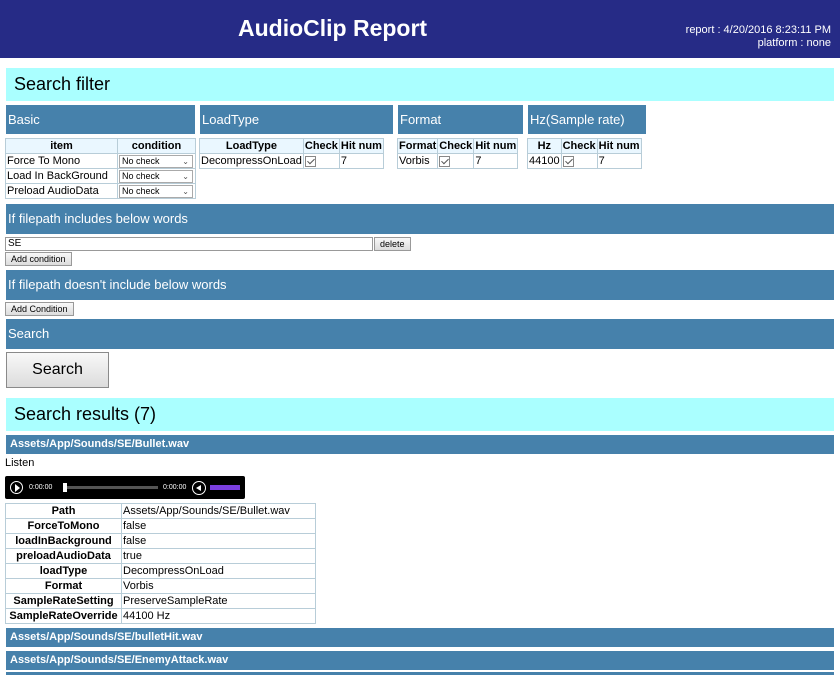 The height and width of the screenshot is (675, 840). What do you see at coordinates (420, 285) in the screenshot?
I see `exclude-words-title: If filepath doesn't include below words` at bounding box center [420, 285].